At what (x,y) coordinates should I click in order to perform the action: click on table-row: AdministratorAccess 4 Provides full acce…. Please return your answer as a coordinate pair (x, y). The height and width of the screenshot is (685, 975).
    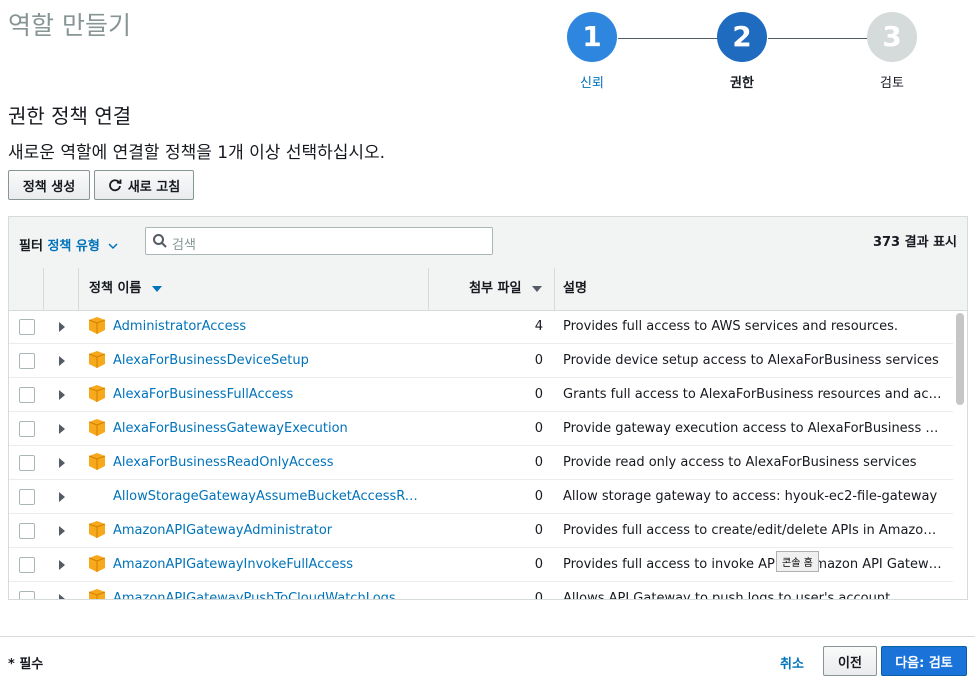
    Looking at the image, I should click on (481, 327).